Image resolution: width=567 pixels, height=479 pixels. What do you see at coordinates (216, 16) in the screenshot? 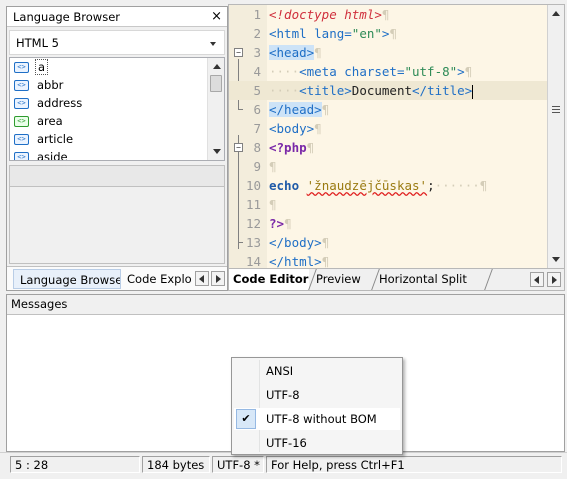
I see `close-icon: ×` at bounding box center [216, 16].